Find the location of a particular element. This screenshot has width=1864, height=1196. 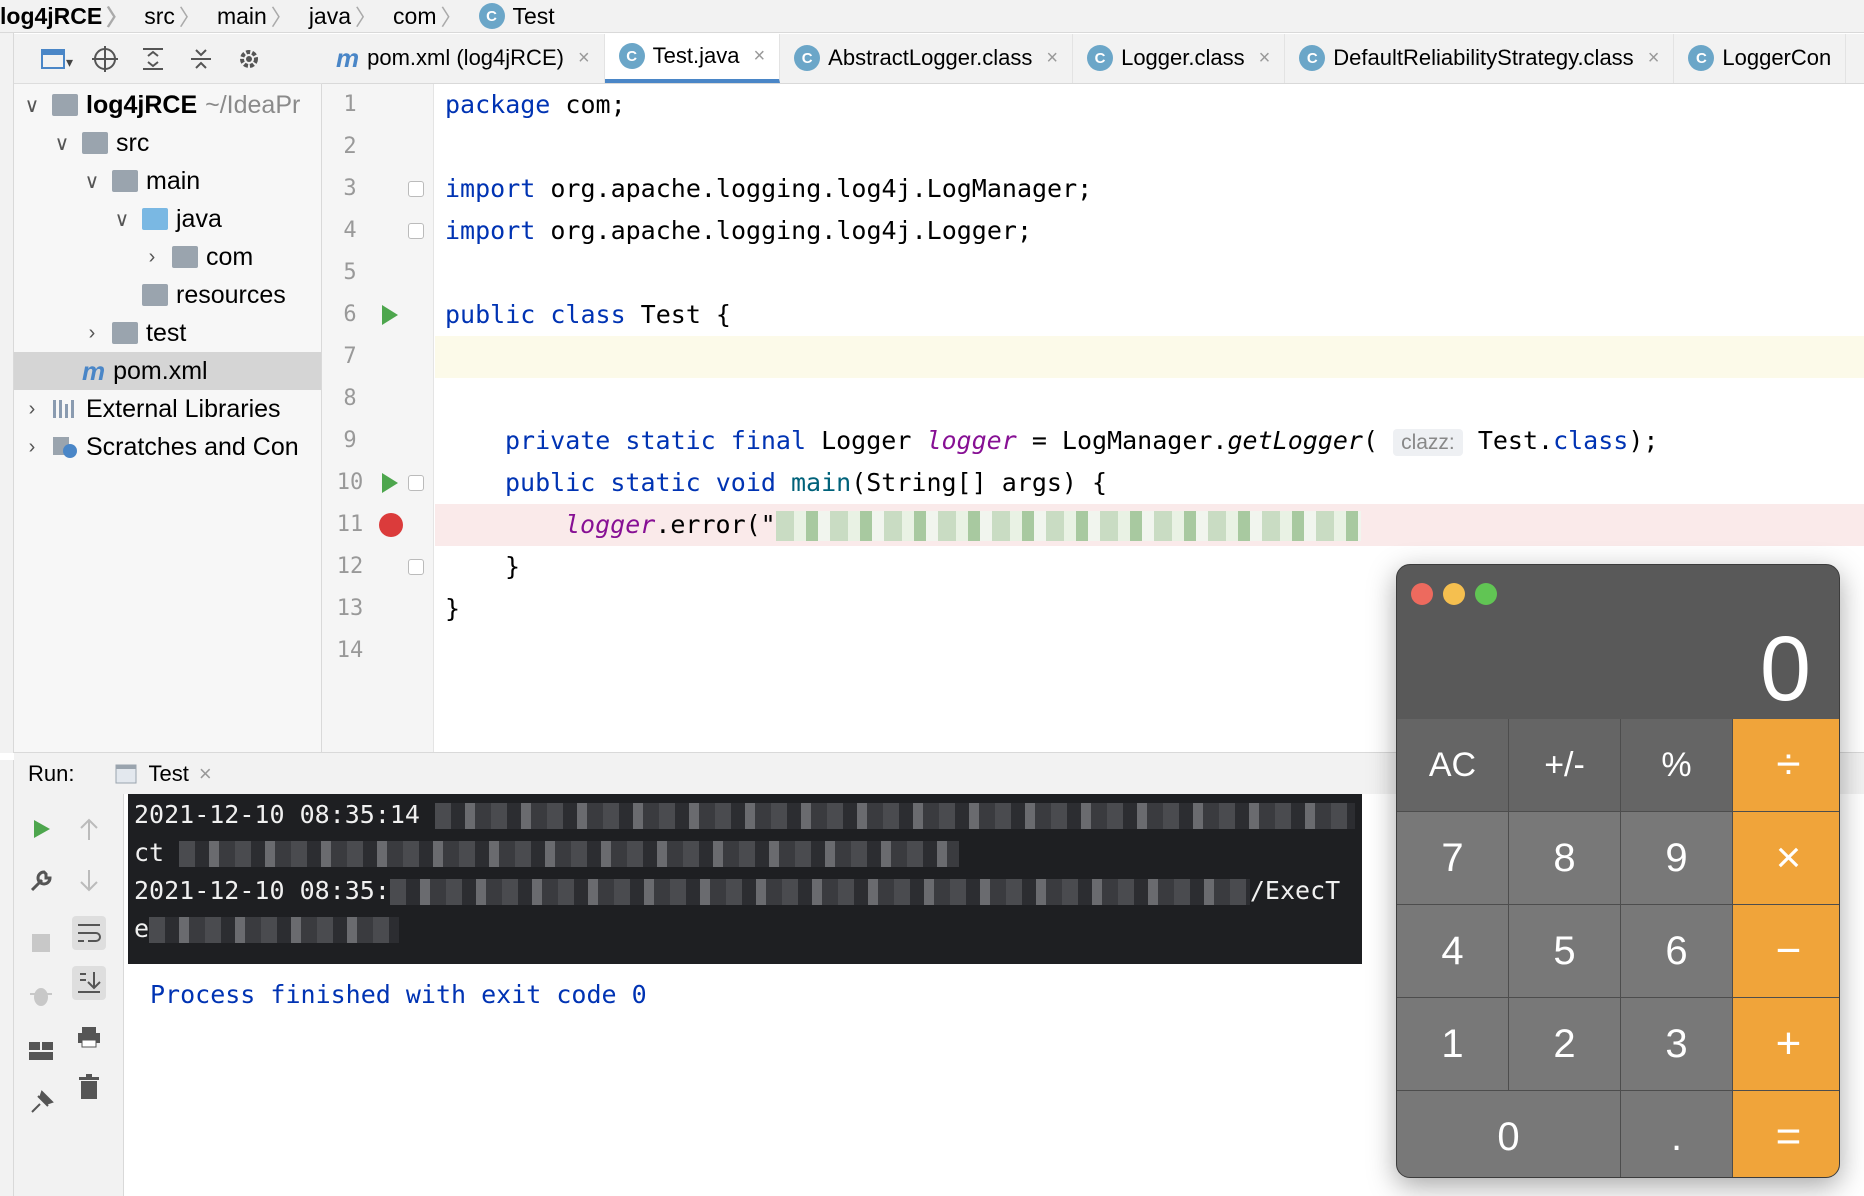

scroll-up-button is located at coordinates (89, 829).